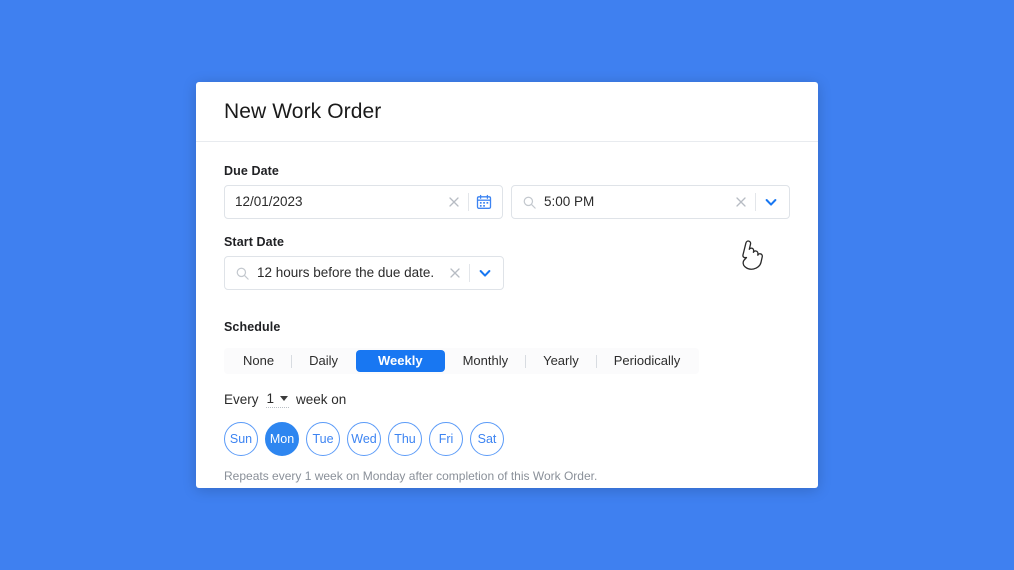 The height and width of the screenshot is (570, 1014). I want to click on due-date-row: 12/01/2023 5:00 PM, so click(507, 202).